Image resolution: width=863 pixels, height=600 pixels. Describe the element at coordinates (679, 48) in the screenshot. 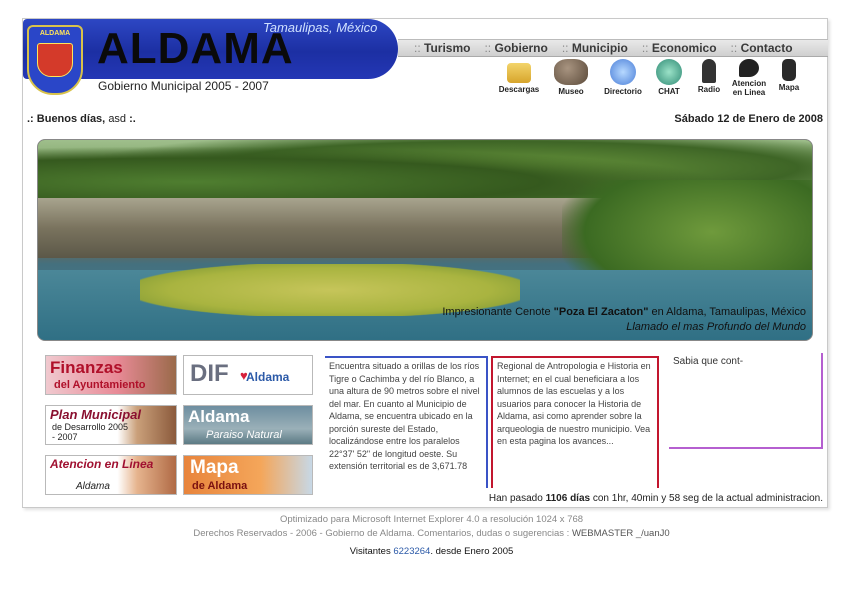

I see `nav-economico: Economico` at that location.